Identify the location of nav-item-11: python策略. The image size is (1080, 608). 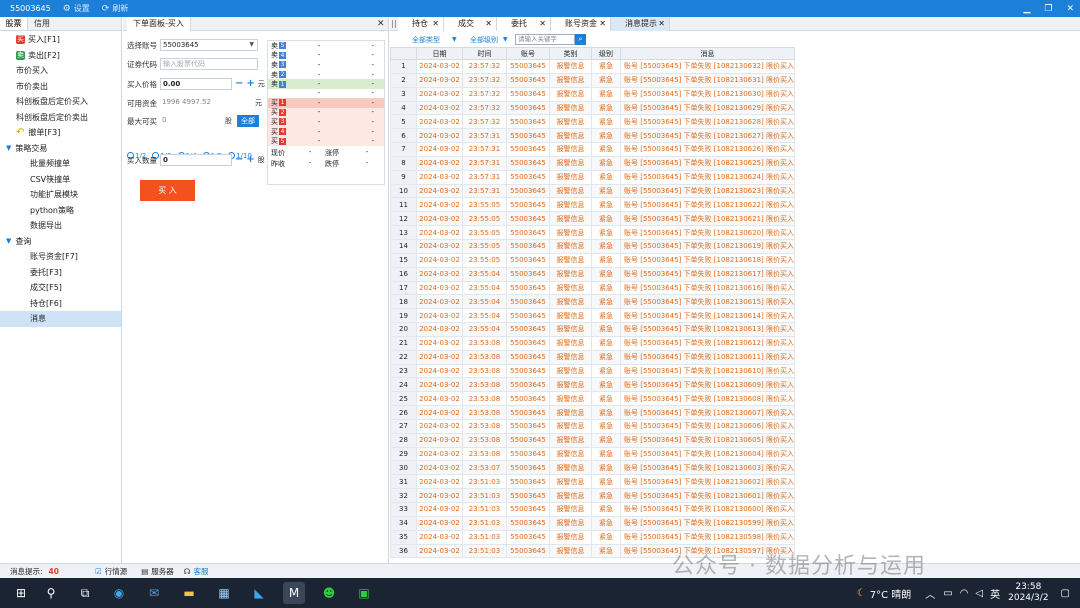
(60, 211).